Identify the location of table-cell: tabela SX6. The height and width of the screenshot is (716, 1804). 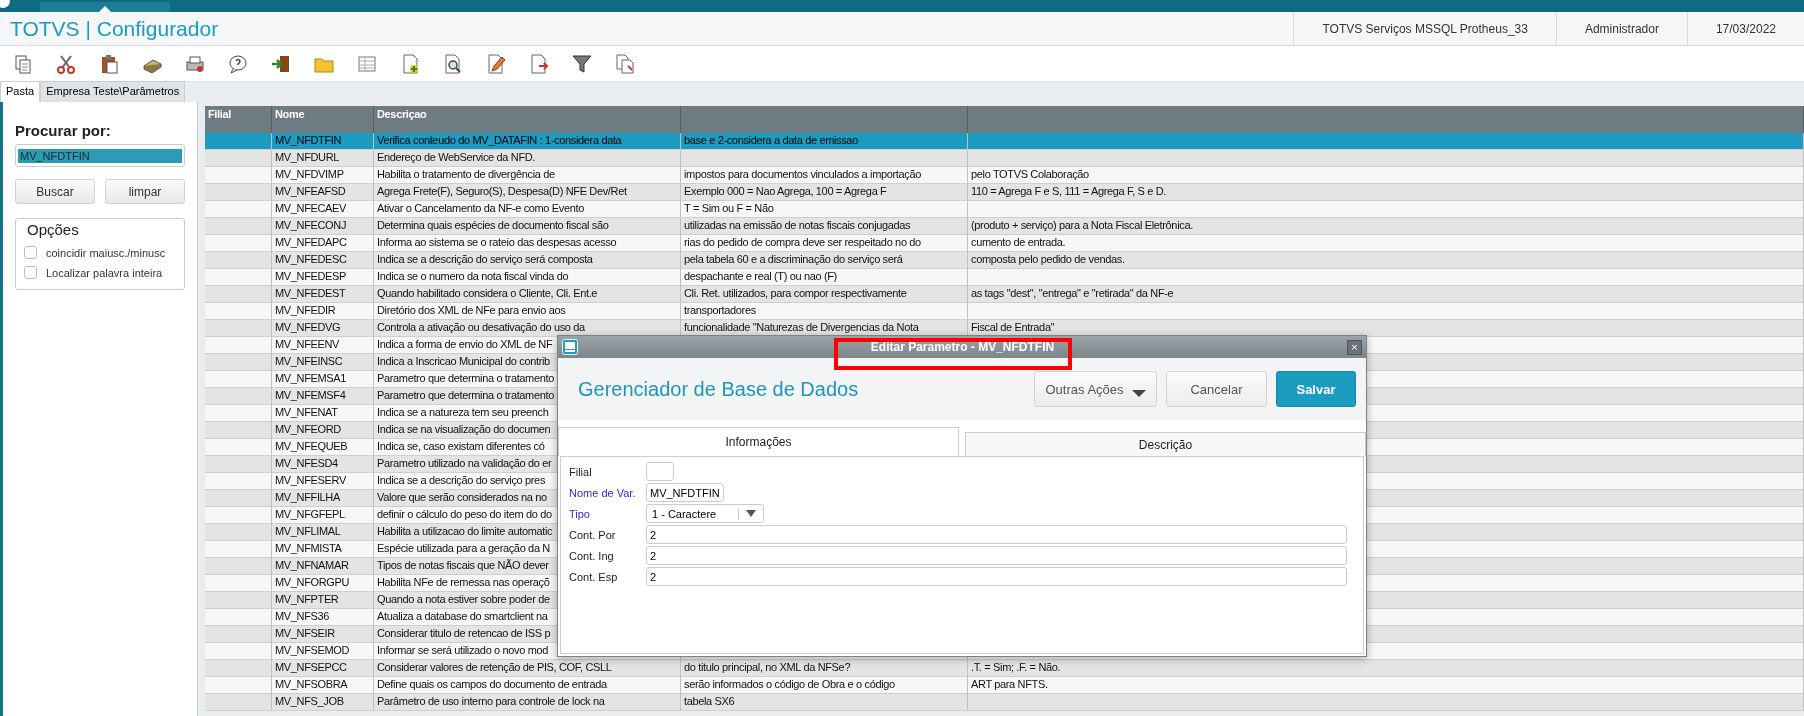
(824, 702).